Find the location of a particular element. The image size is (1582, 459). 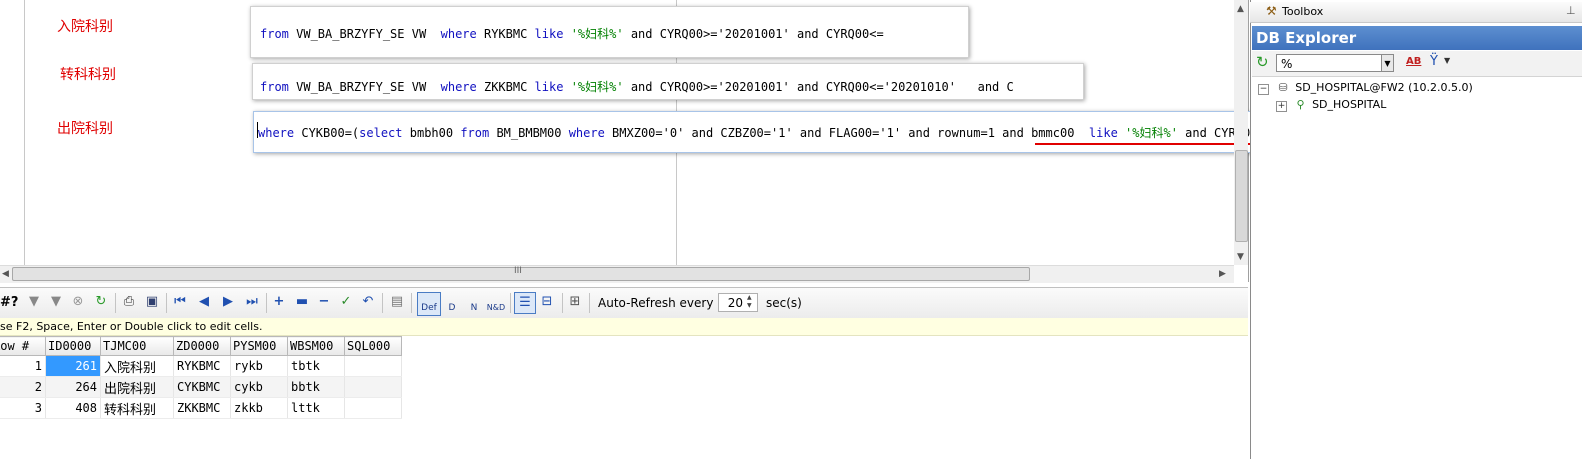

zd-cell: RYKBMC is located at coordinates (202, 366).